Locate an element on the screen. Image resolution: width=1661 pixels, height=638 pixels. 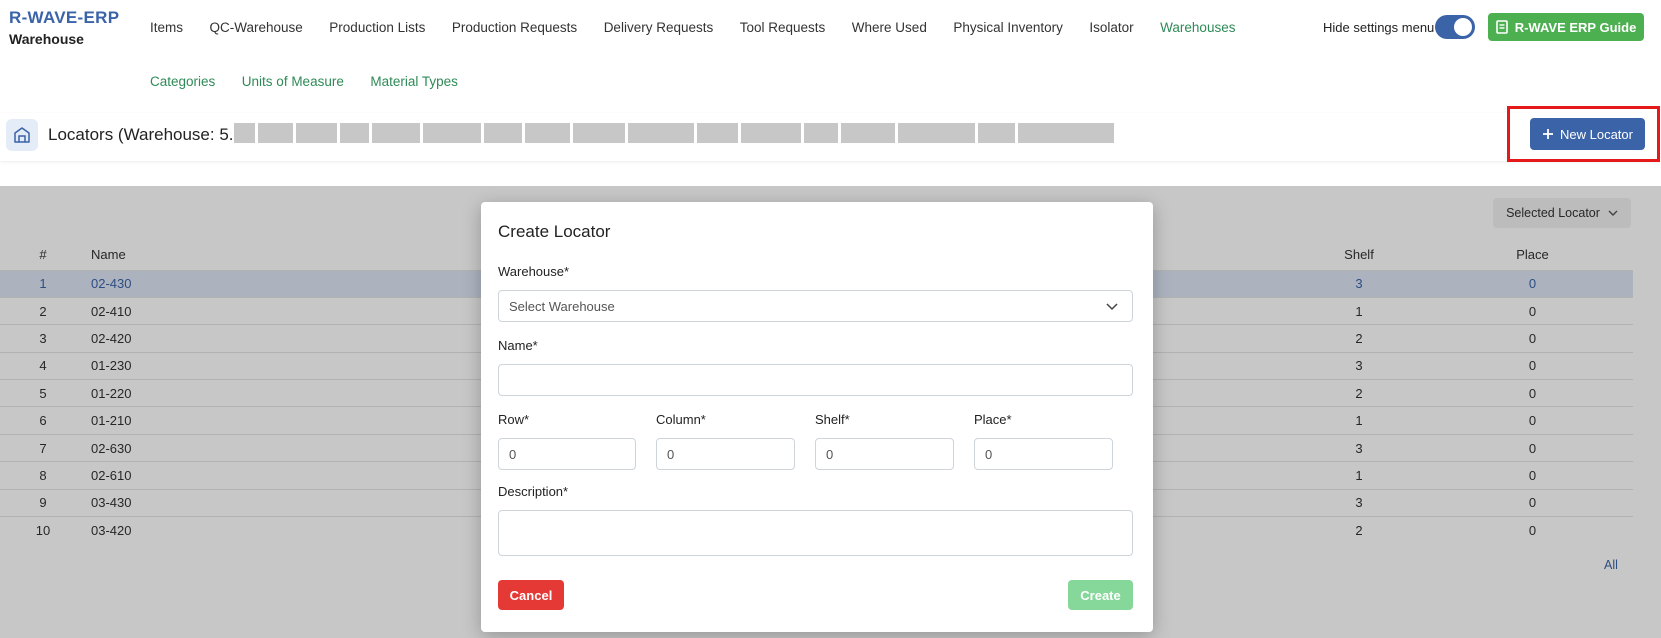
nav-delivery-requests: Delivery Requests is located at coordinates (659, 27).